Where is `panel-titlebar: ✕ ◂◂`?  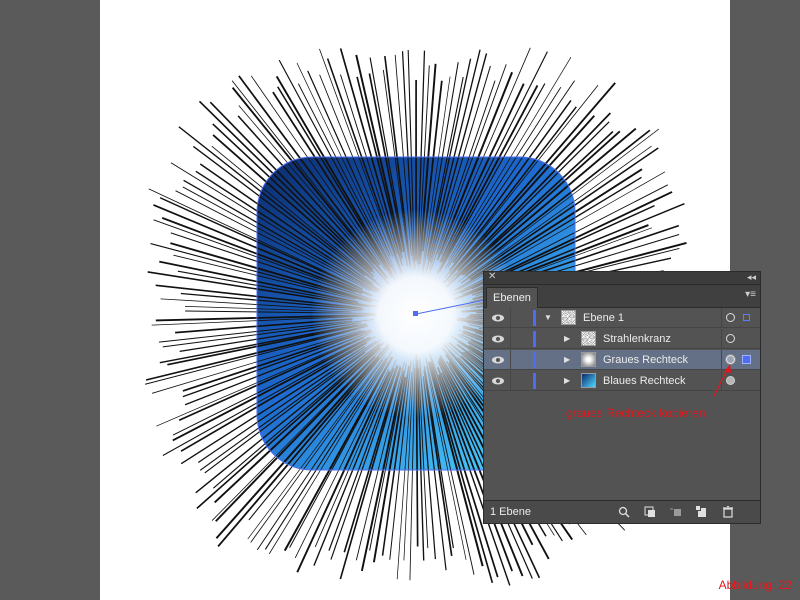 panel-titlebar: ✕ ◂◂ is located at coordinates (622, 278).